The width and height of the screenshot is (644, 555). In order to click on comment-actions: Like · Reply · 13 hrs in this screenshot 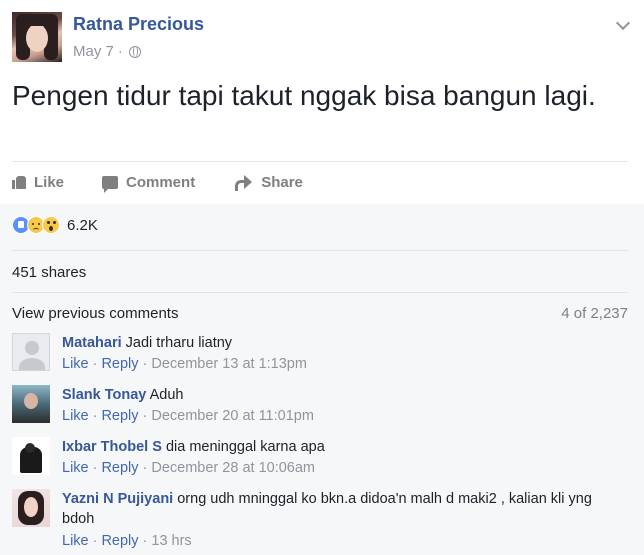, I will do `click(127, 541)`.